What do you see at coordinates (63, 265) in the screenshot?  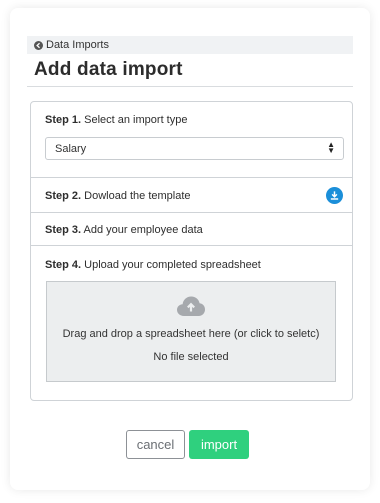 I see `step-4-number: Step 4.` at bounding box center [63, 265].